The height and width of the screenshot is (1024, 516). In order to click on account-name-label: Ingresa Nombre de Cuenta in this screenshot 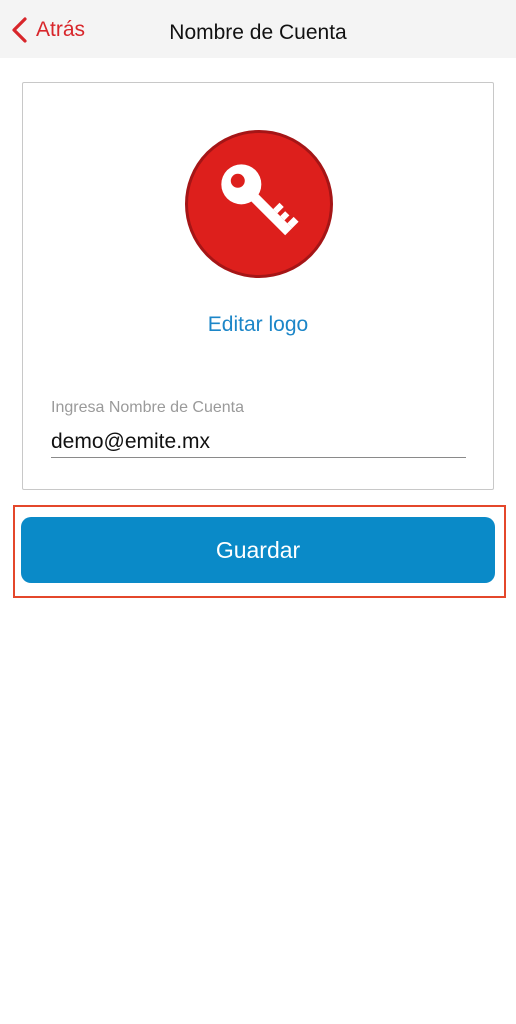, I will do `click(147, 407)`.